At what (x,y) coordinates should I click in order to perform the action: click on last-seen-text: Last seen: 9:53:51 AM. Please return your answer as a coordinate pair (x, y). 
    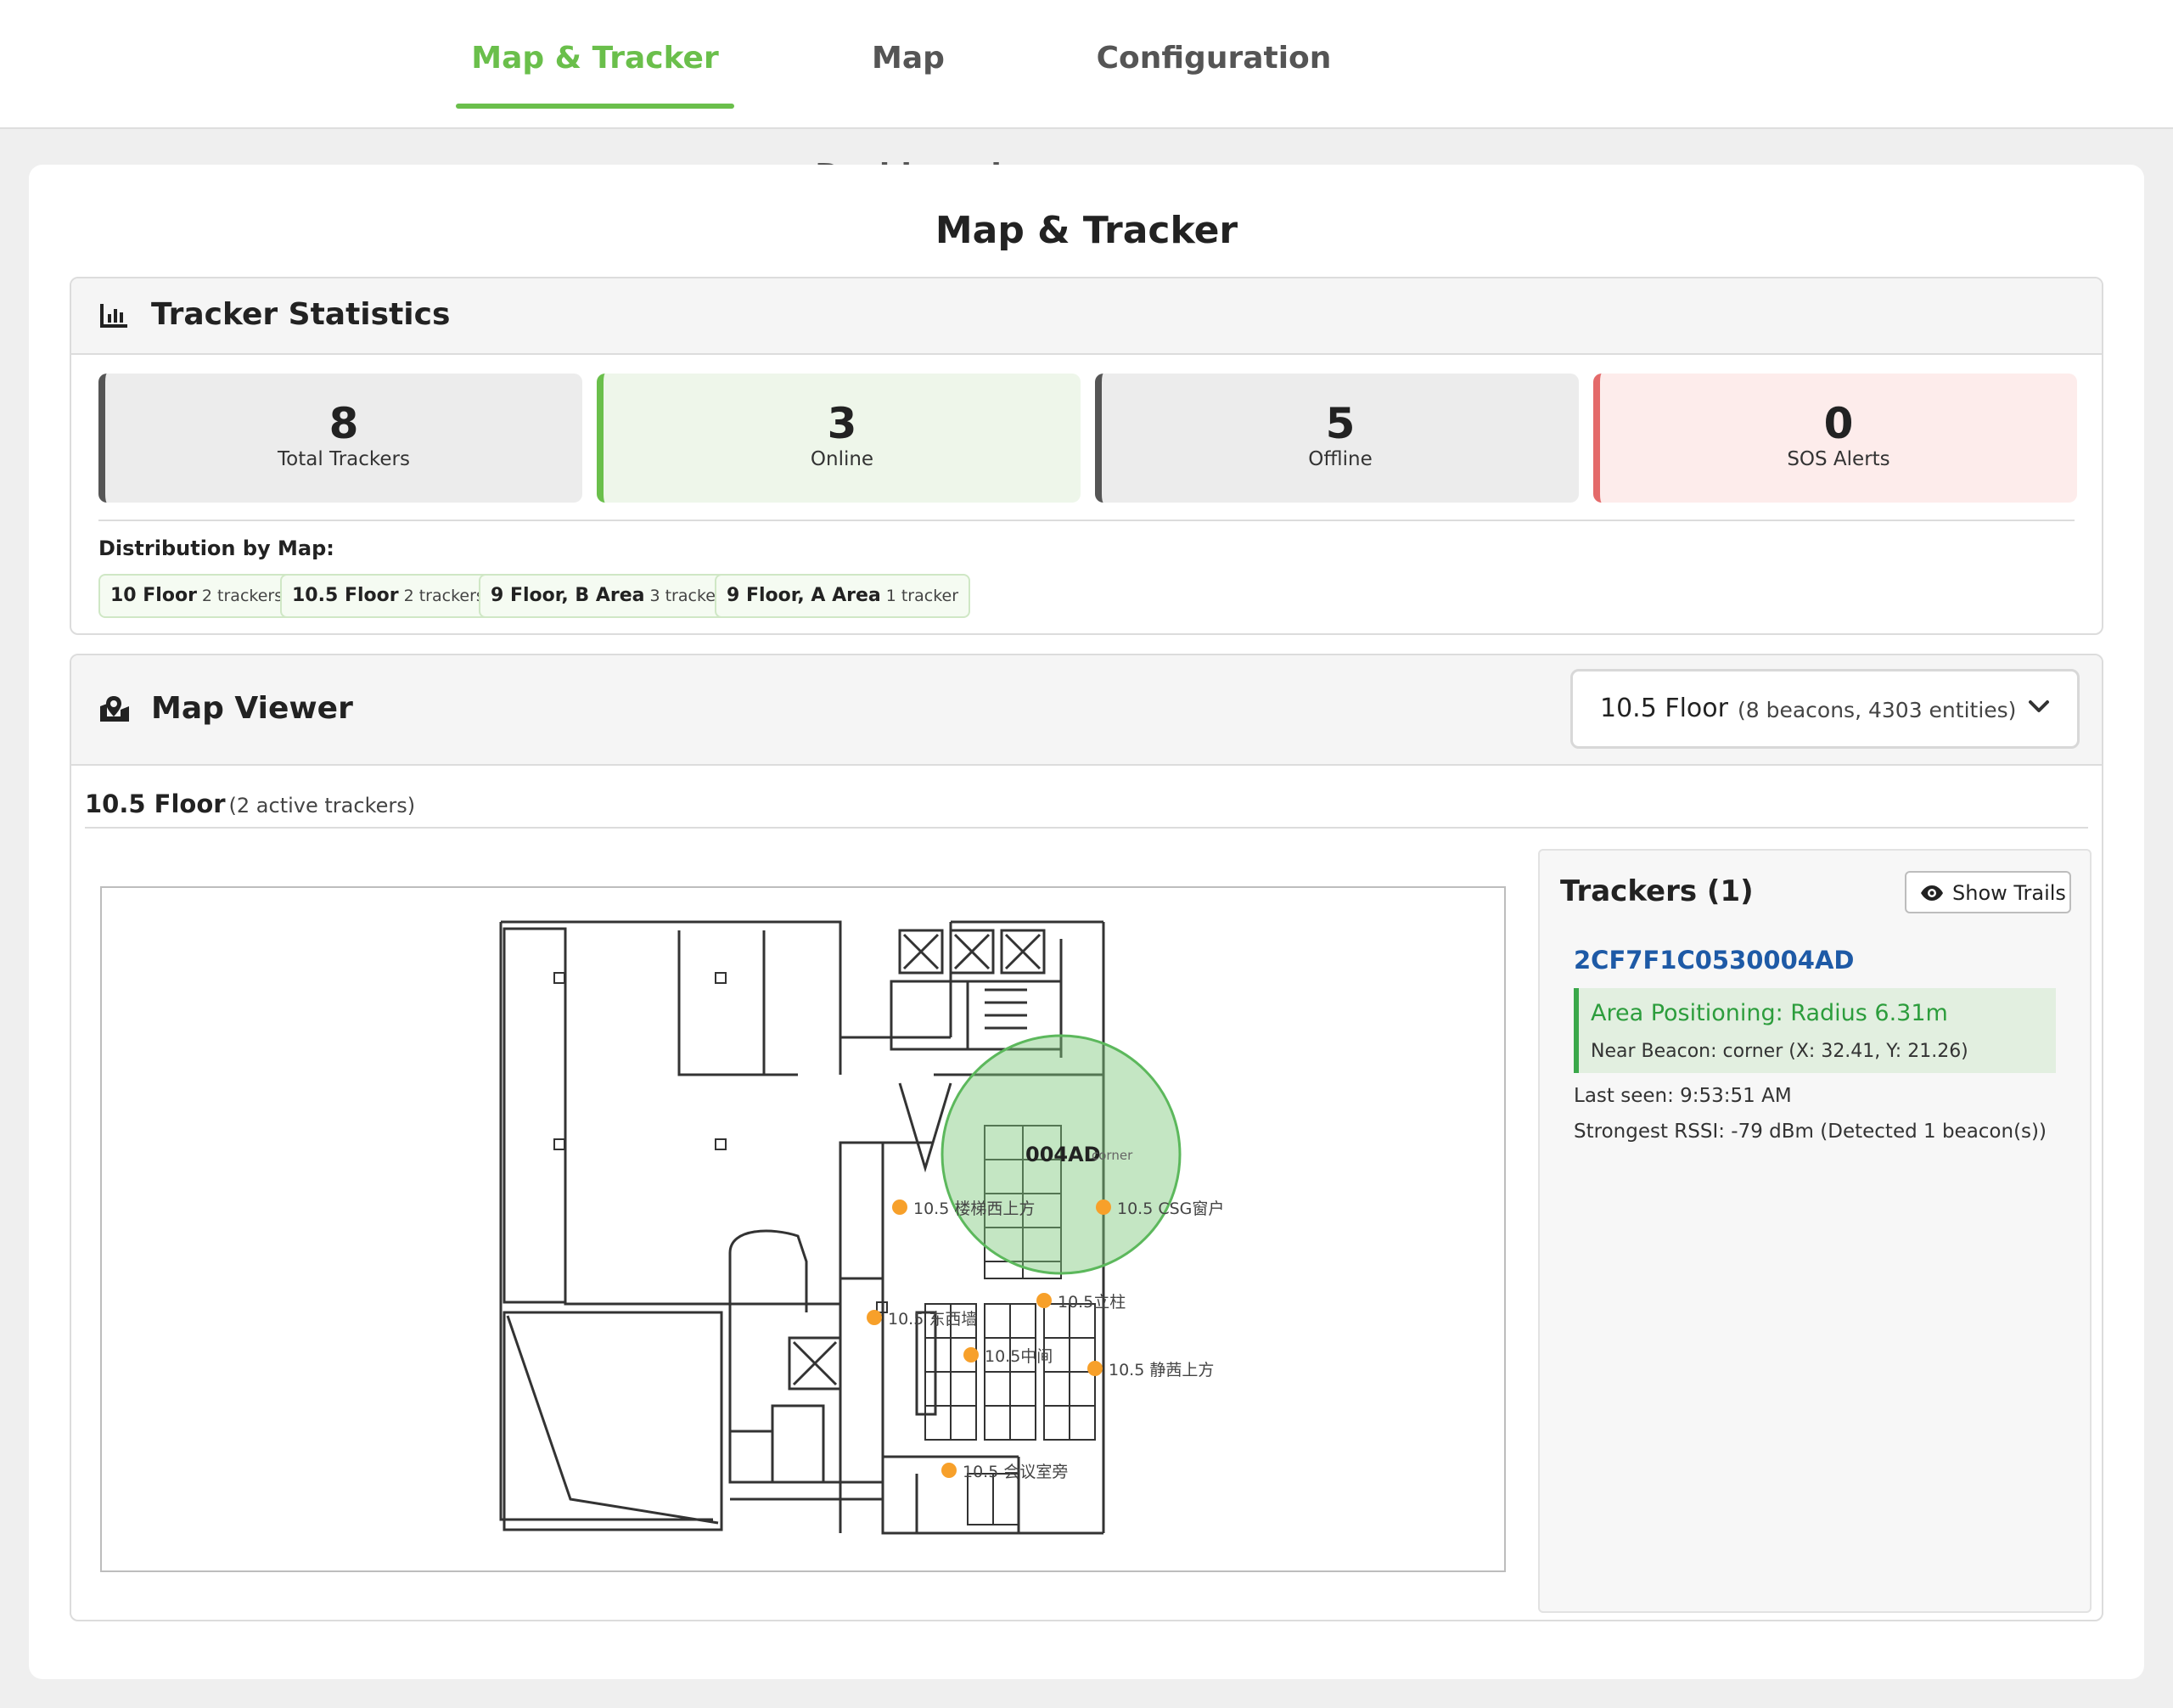
    Looking at the image, I should click on (1683, 1096).